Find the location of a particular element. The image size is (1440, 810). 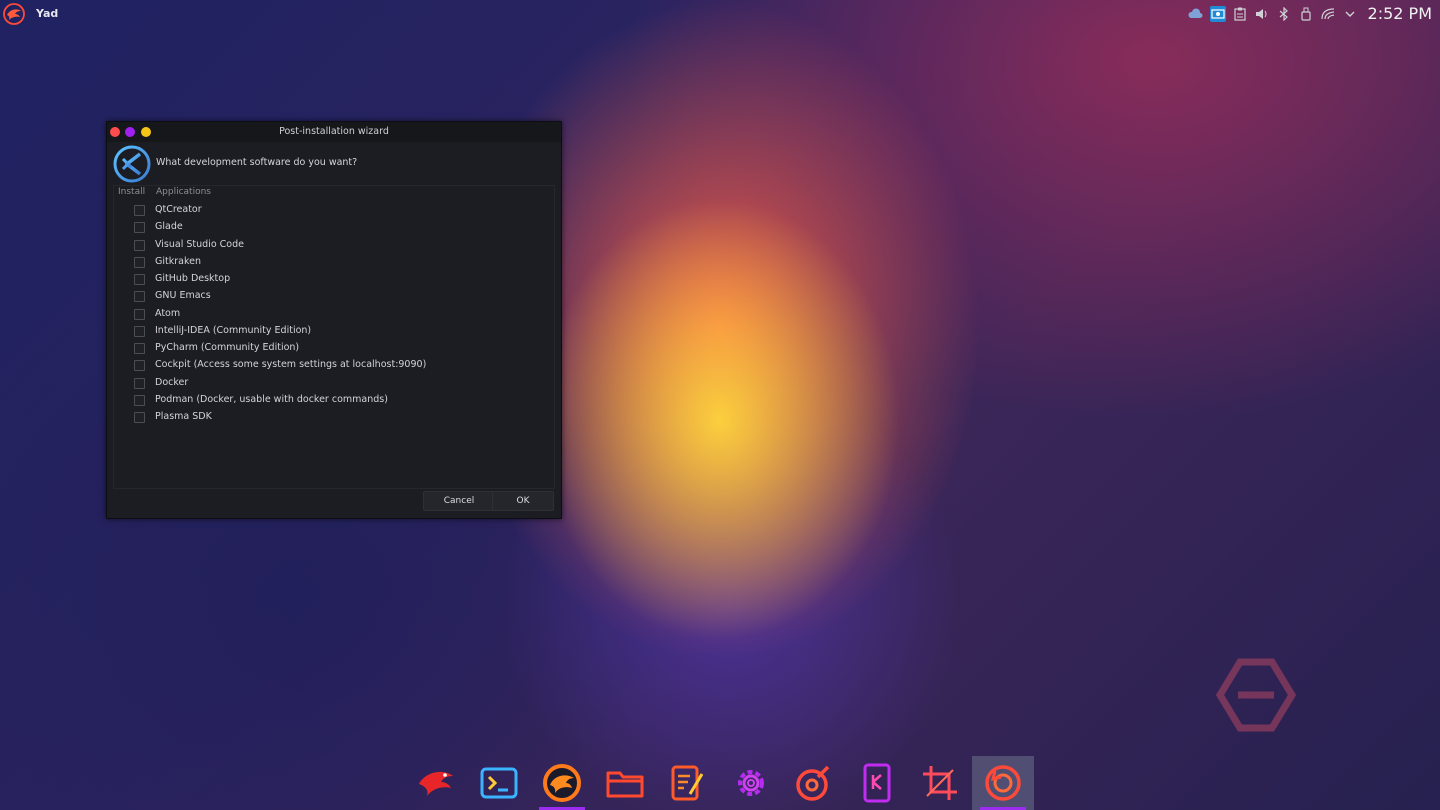

text-editor-icon is located at coordinates (687, 783).